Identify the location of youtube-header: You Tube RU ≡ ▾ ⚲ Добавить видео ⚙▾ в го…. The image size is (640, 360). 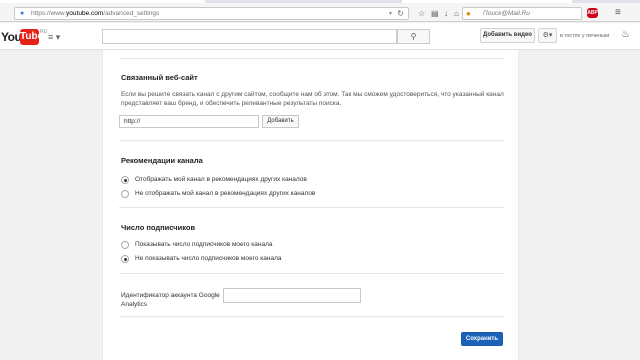
(320, 36).